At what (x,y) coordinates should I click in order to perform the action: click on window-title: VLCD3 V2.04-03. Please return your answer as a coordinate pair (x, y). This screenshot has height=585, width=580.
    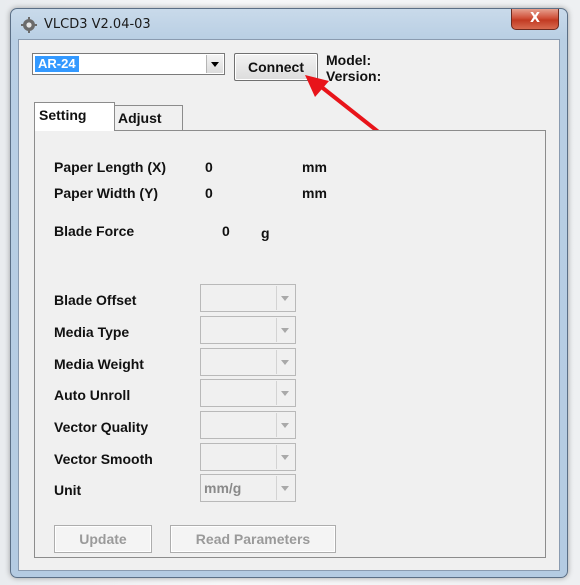
    Looking at the image, I should click on (97, 24).